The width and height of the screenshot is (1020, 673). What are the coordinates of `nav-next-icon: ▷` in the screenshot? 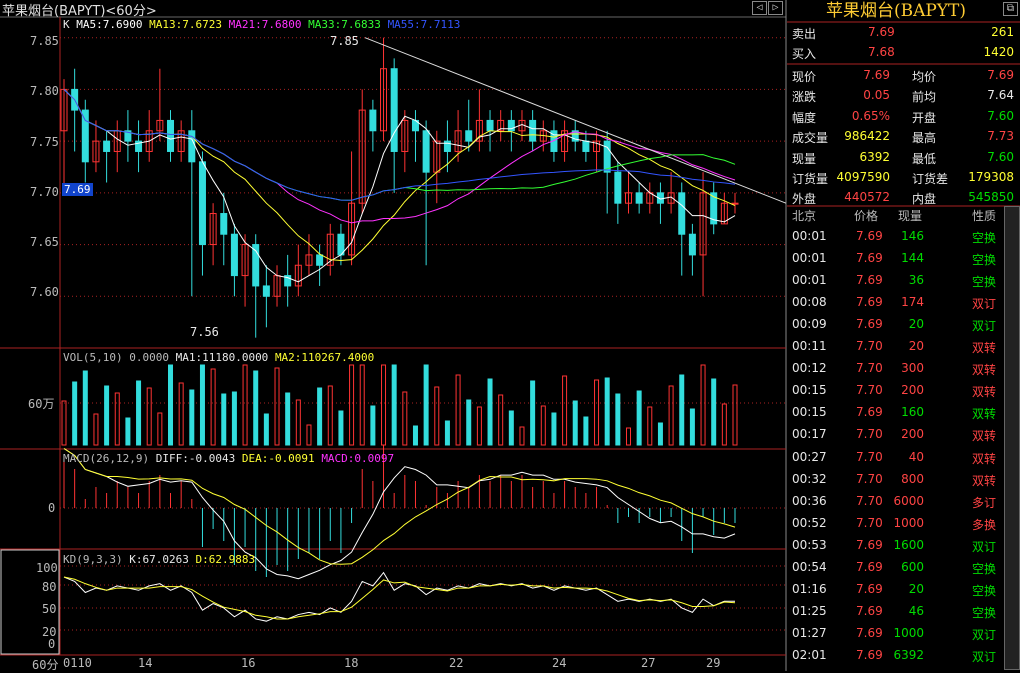 It's located at (775, 8).